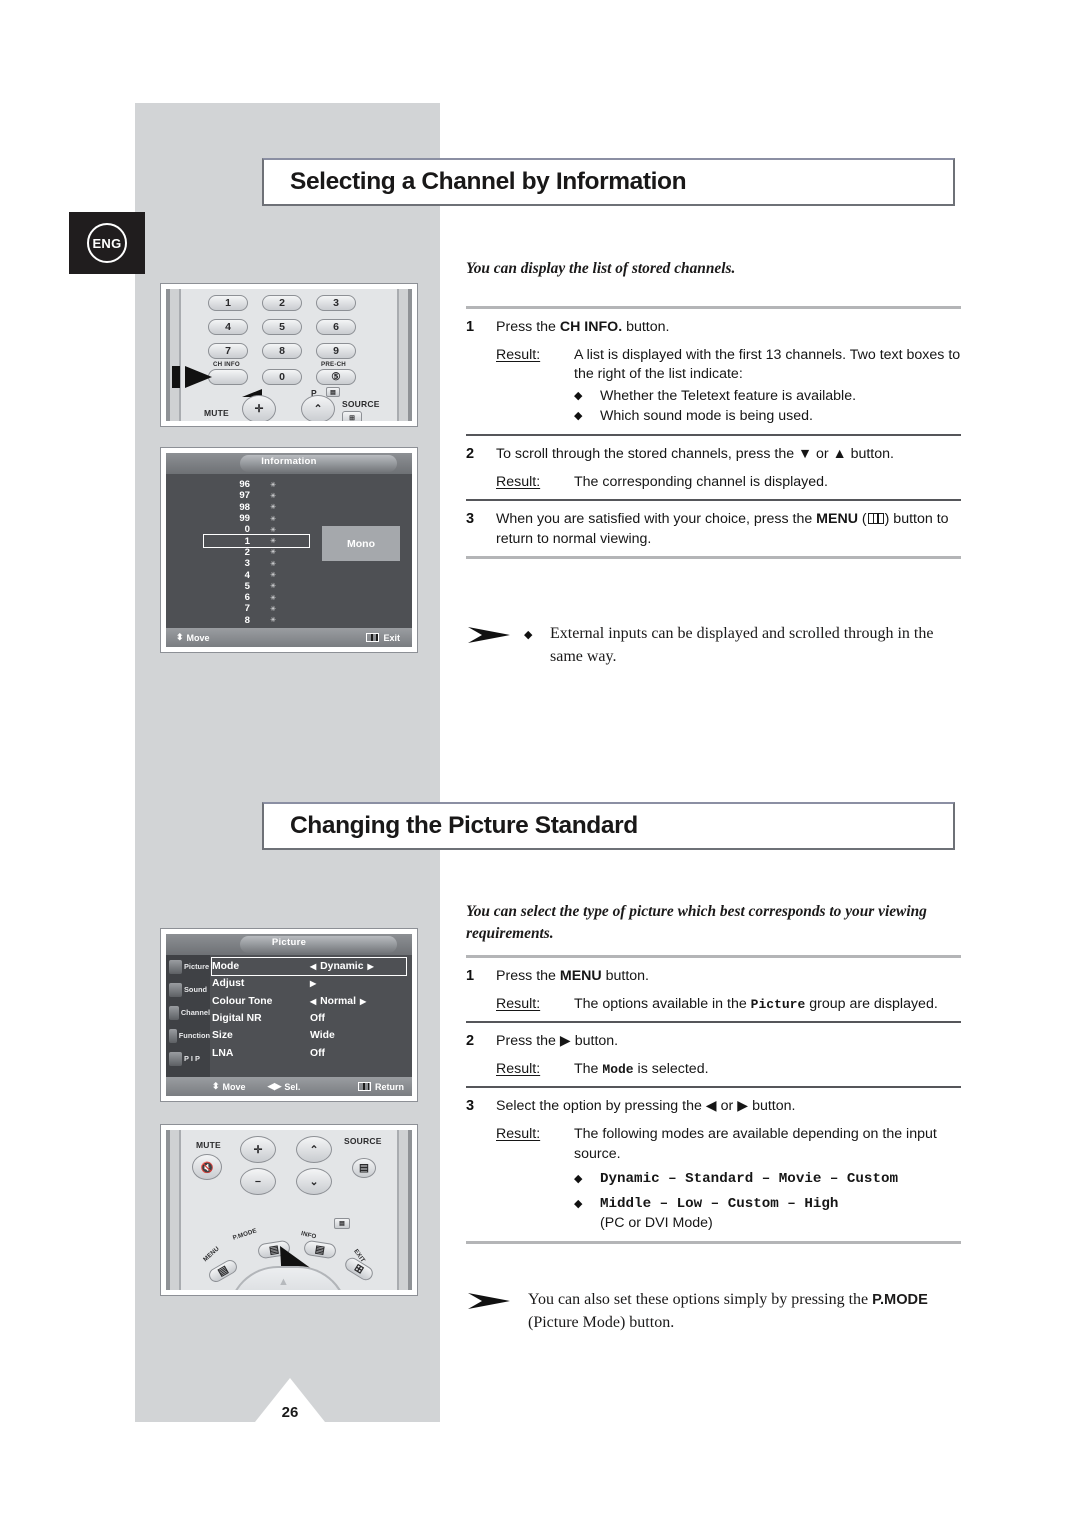  What do you see at coordinates (256, 597) in the screenshot?
I see `channel-row: 6 ✳` at bounding box center [256, 597].